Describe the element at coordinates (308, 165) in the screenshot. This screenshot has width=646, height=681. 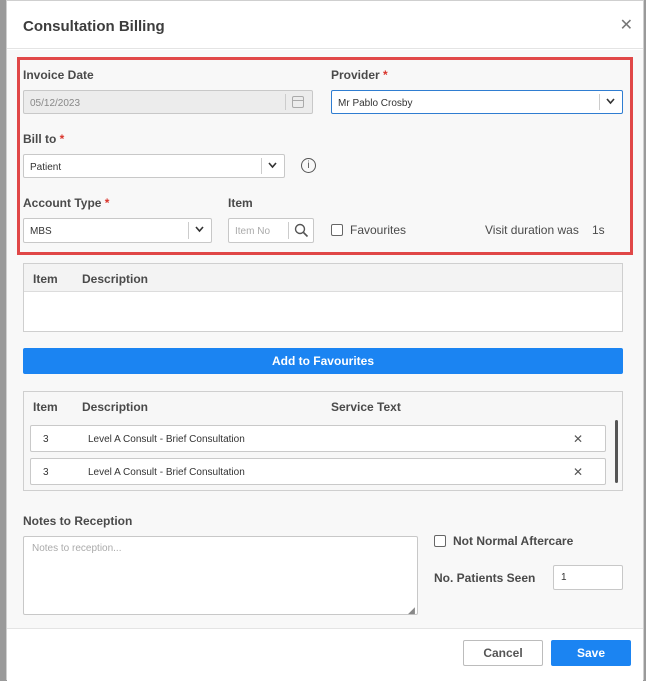
I see `info-icon: i` at that location.